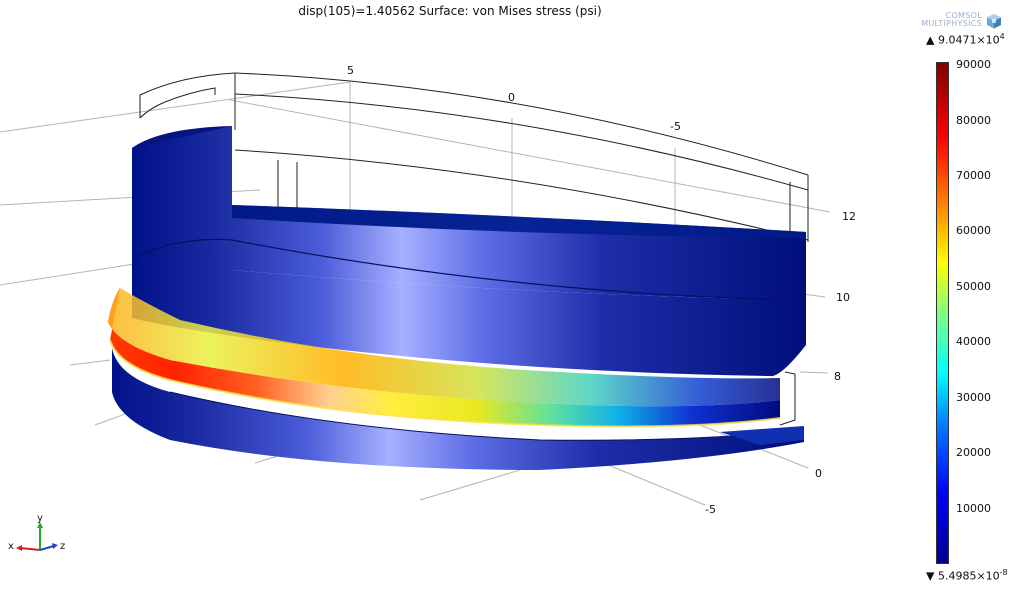 This screenshot has height=591, width=1019. I want to click on colorbar-min-label: ▼ 5.4985×10-8, so click(967, 575).